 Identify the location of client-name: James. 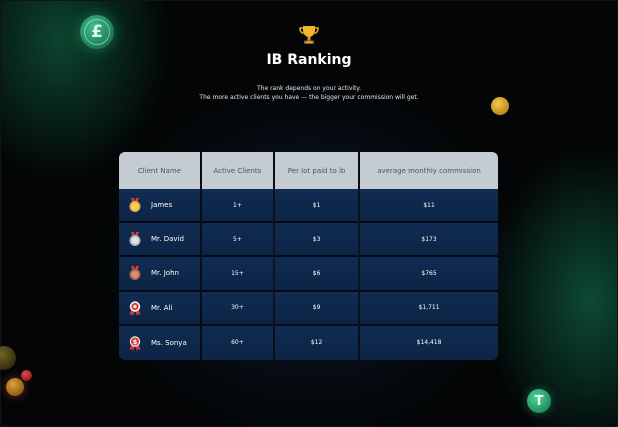
(162, 205).